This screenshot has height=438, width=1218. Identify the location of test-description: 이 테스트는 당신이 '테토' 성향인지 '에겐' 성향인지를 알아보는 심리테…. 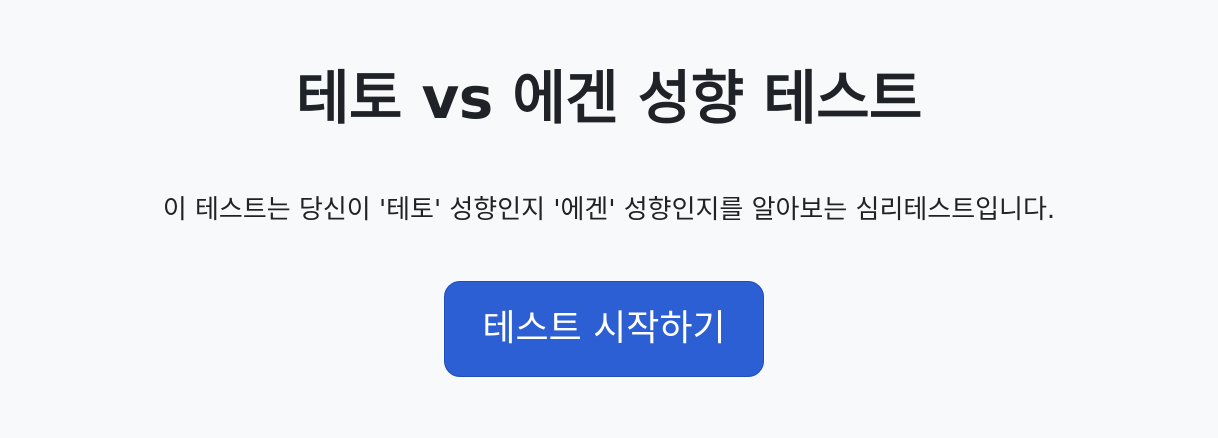
(609, 210).